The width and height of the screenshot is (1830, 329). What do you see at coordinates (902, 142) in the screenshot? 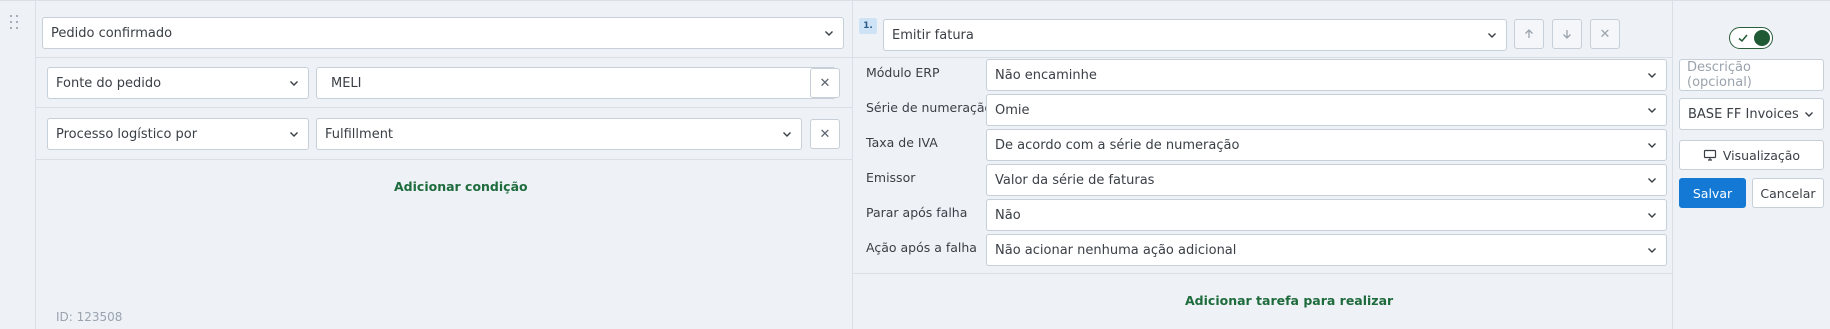
I see `field-label-vat-rate: Taxa de IVA` at bounding box center [902, 142].